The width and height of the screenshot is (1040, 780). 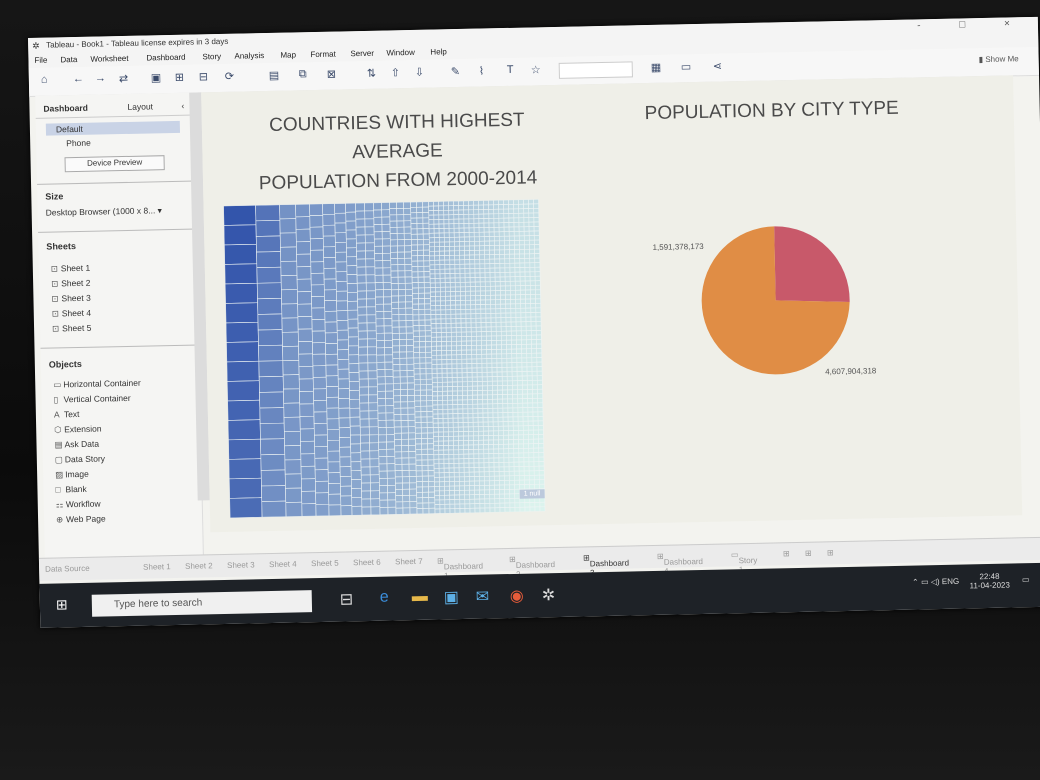 I want to click on null-mark-badge: 1 null, so click(x=532, y=494).